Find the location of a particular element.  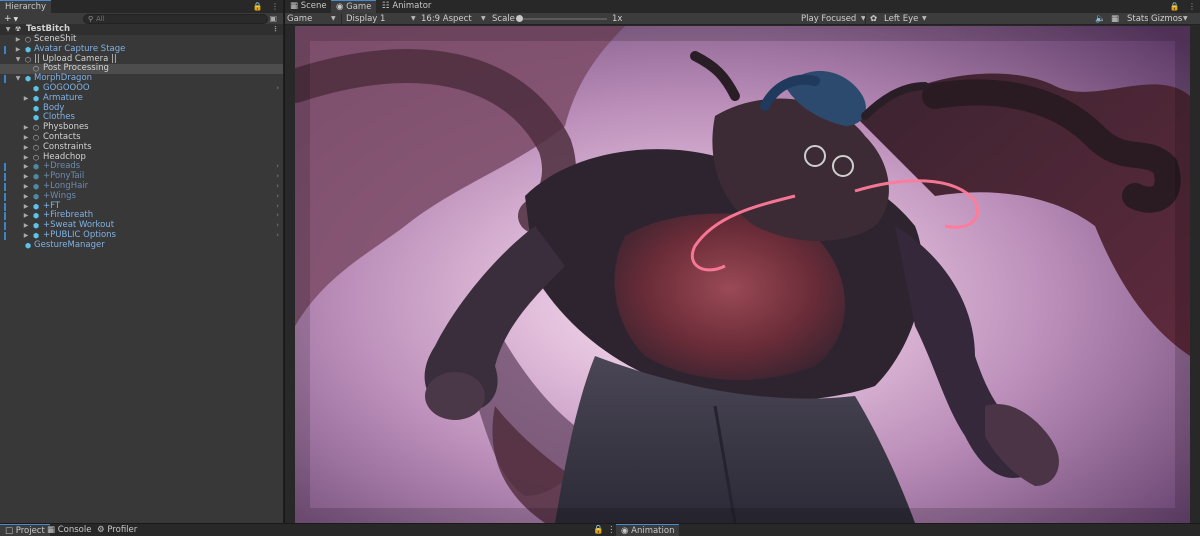

gizmos-label: Gizmos is located at coordinates (1167, 19).